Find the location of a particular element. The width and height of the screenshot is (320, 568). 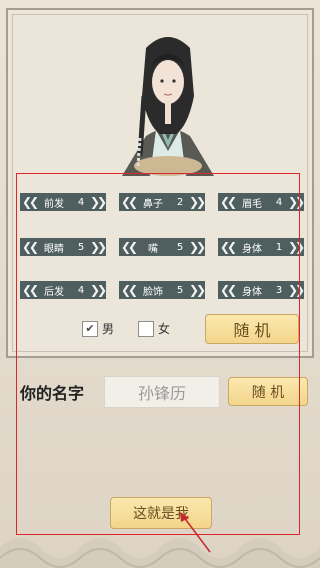

checkbox-empty is located at coordinates (146, 328).